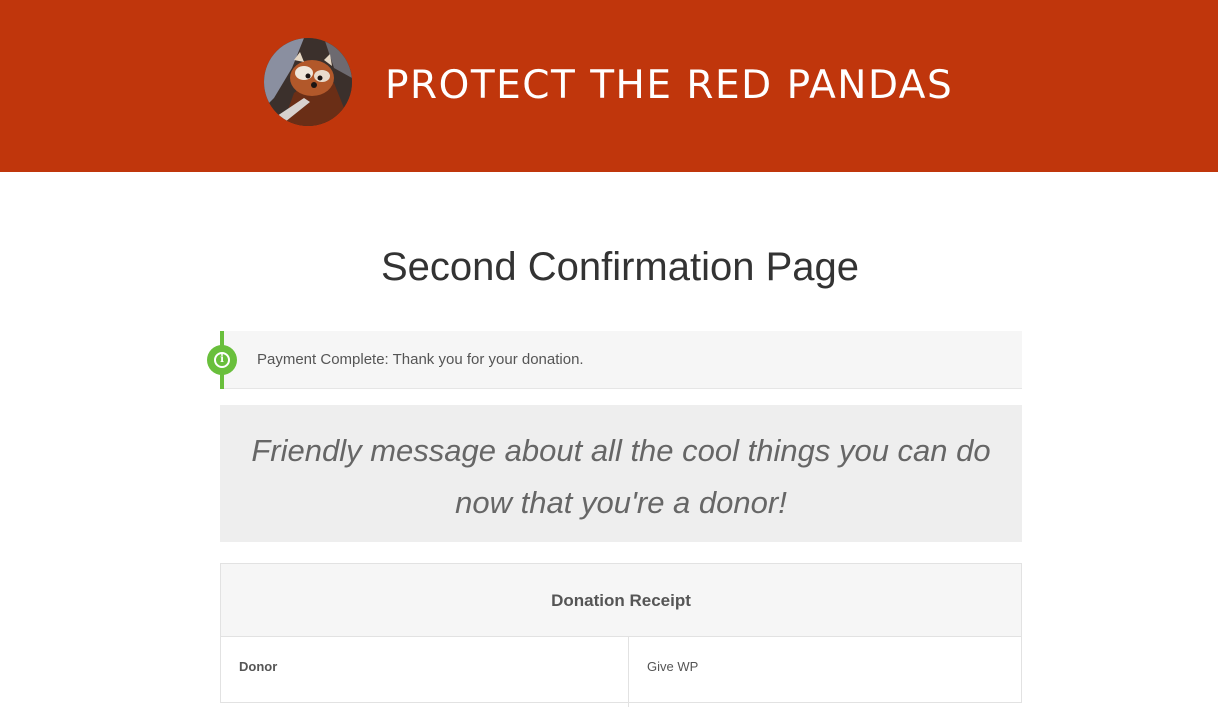 The width and height of the screenshot is (1218, 707). I want to click on info-glyph: i, so click(222, 360).